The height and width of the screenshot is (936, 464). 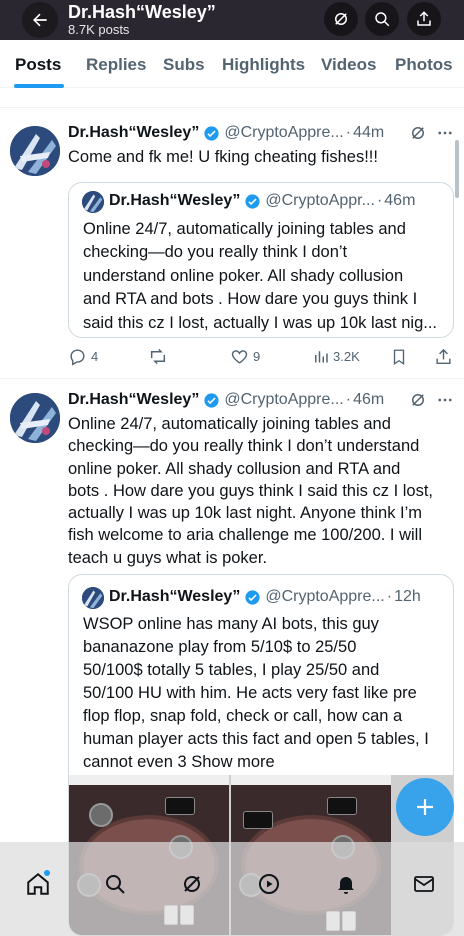 I want to click on grok-button, so click(x=341, y=19).